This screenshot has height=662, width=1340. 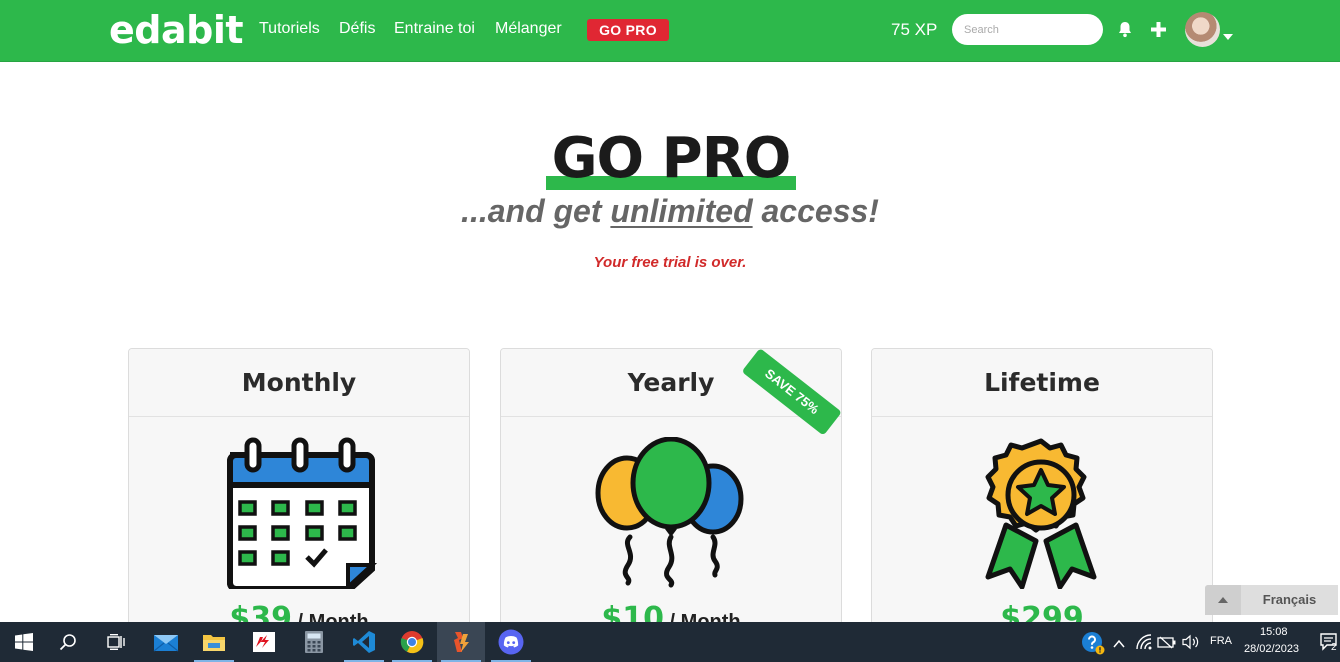 I want to click on language-switcher: Français, so click(x=1271, y=600).